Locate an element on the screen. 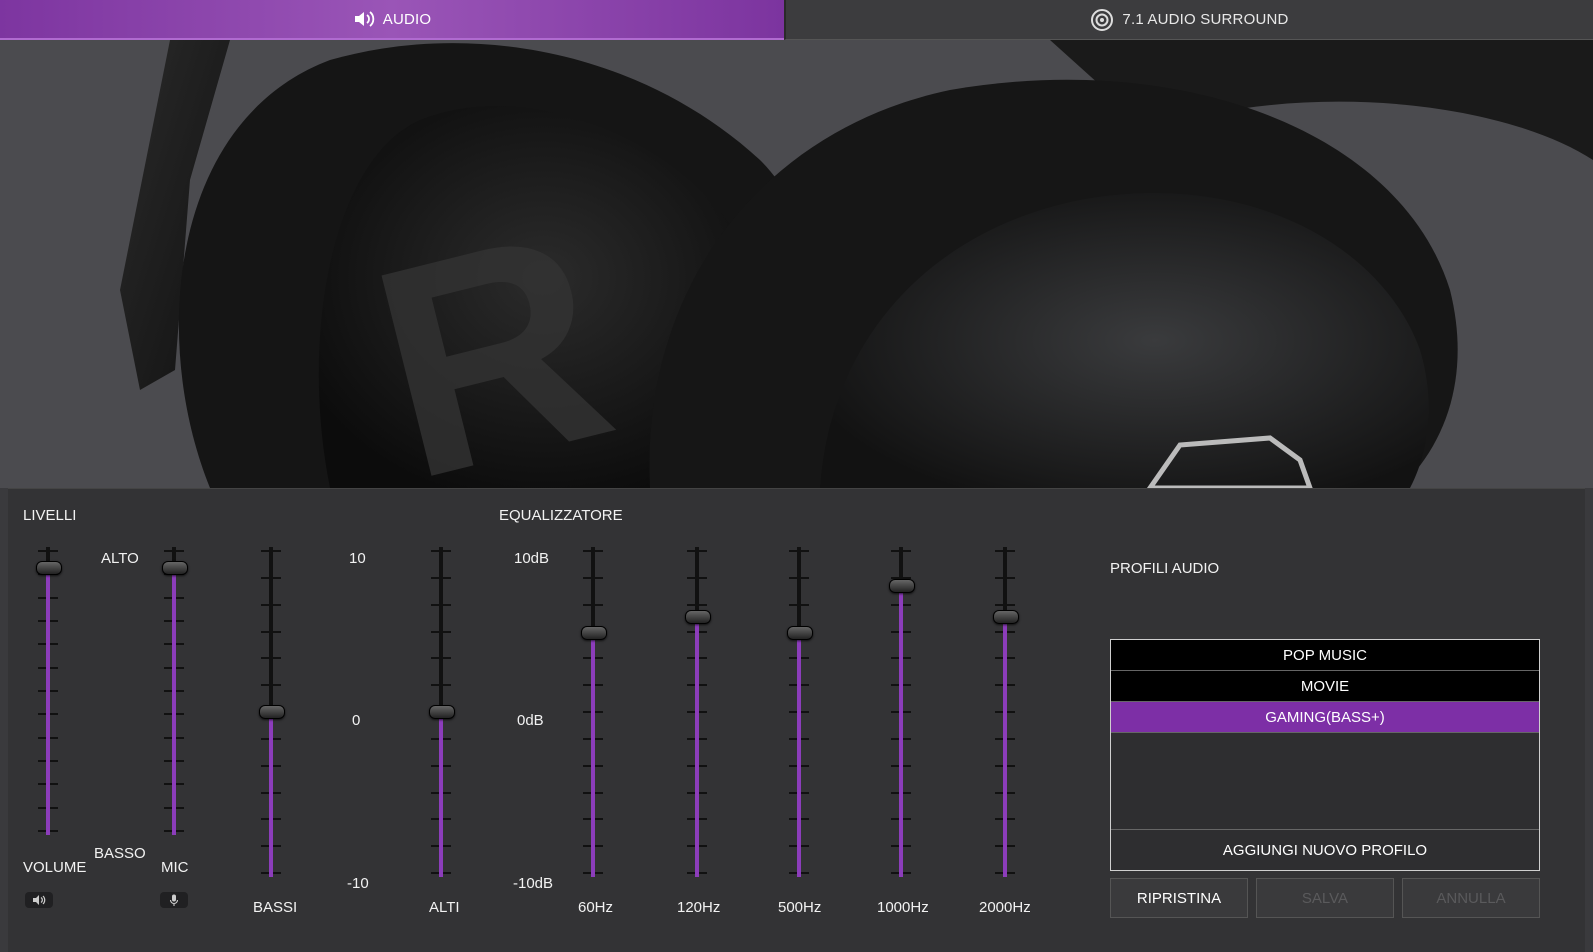 The width and height of the screenshot is (1593, 952). profiles-title: PROFILI AUDIO is located at coordinates (1165, 568).